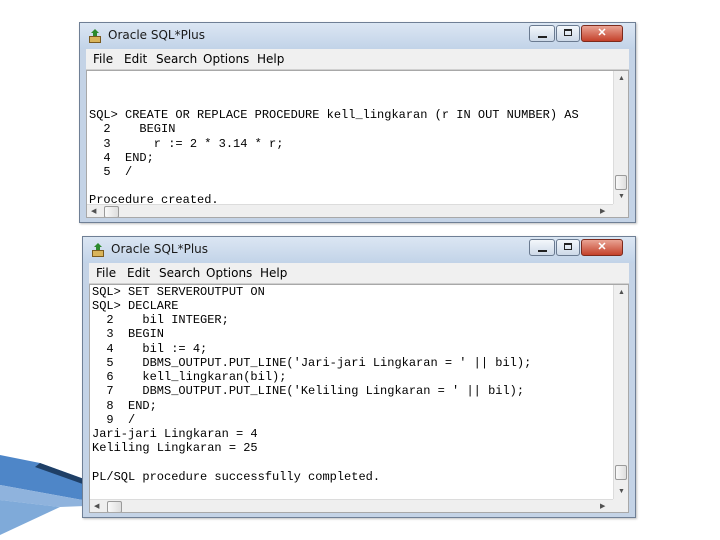  Describe the element at coordinates (124, 406) in the screenshot. I see `console-line: 8 END;` at that location.